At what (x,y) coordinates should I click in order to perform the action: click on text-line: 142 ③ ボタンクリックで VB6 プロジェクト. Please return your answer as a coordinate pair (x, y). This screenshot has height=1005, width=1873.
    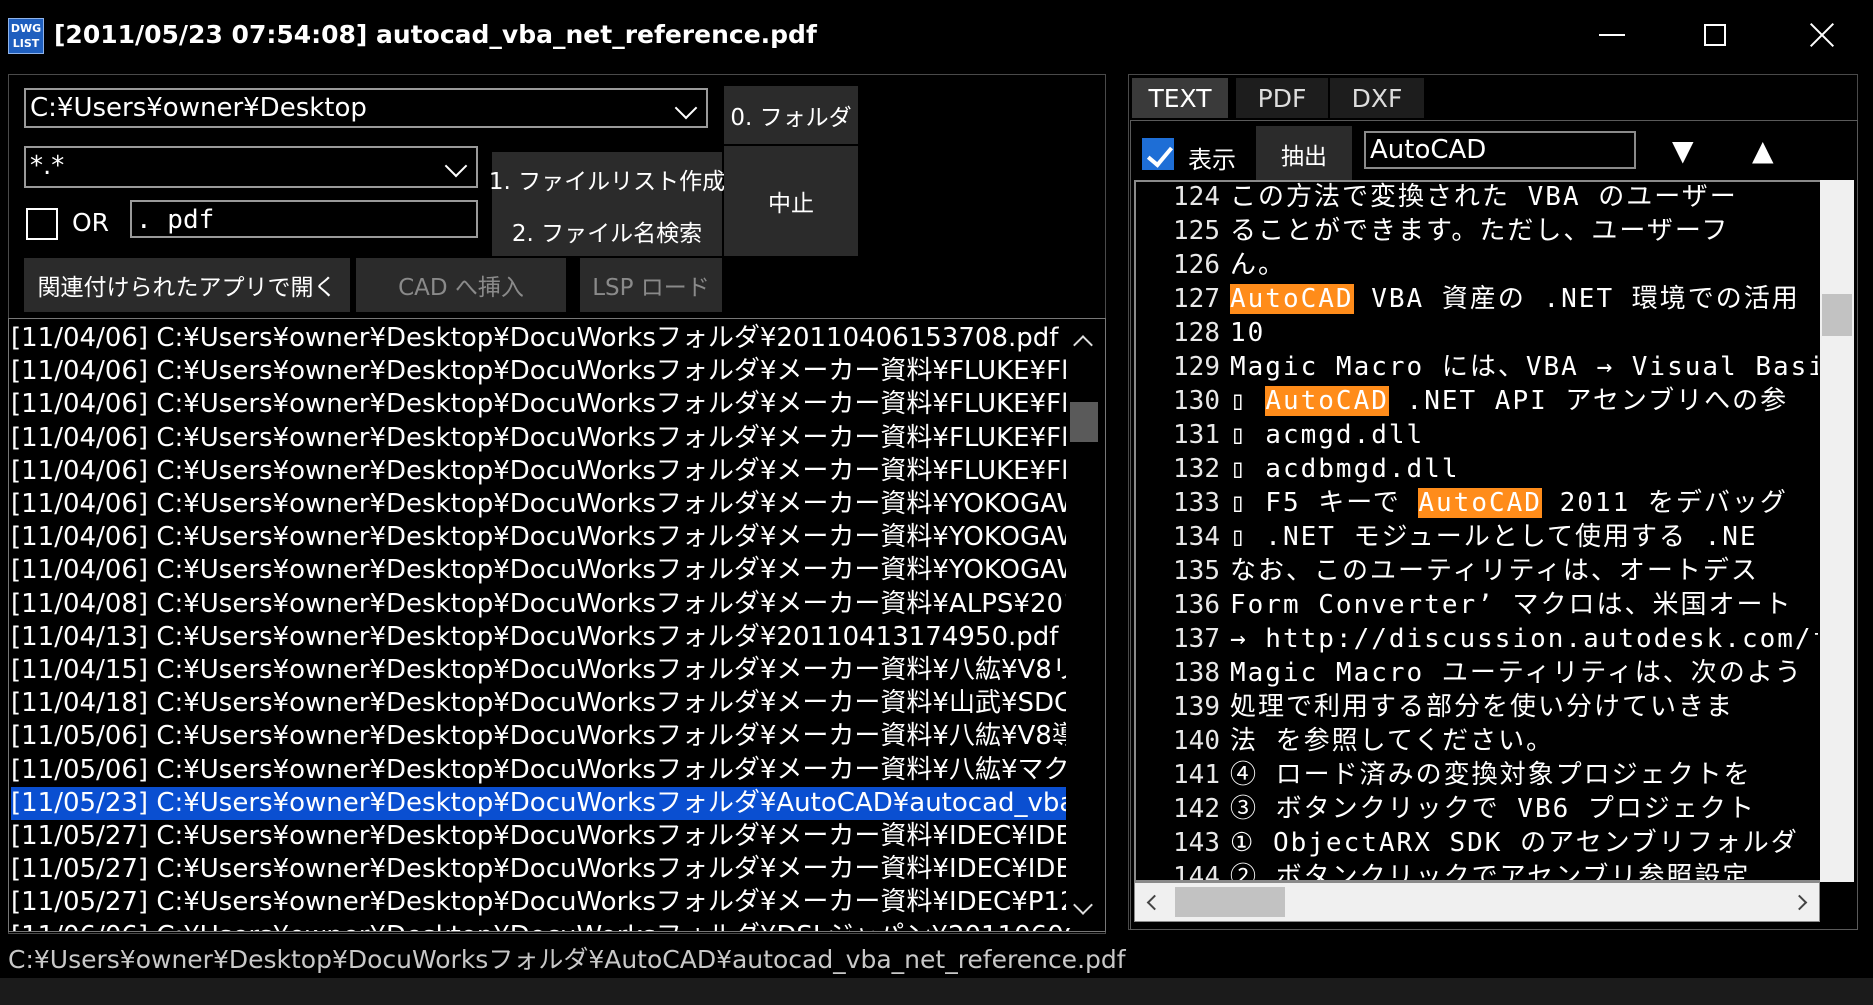
    Looking at the image, I should click on (1477, 809).